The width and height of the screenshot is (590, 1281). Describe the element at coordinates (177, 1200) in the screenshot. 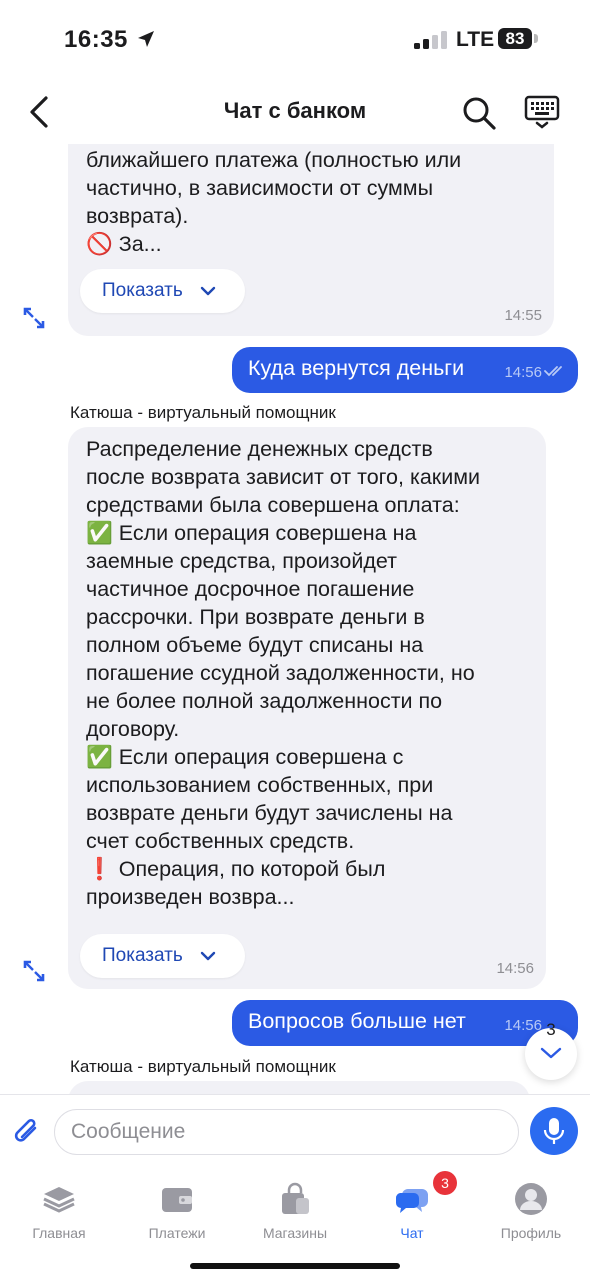

I see `wallet-icon` at that location.